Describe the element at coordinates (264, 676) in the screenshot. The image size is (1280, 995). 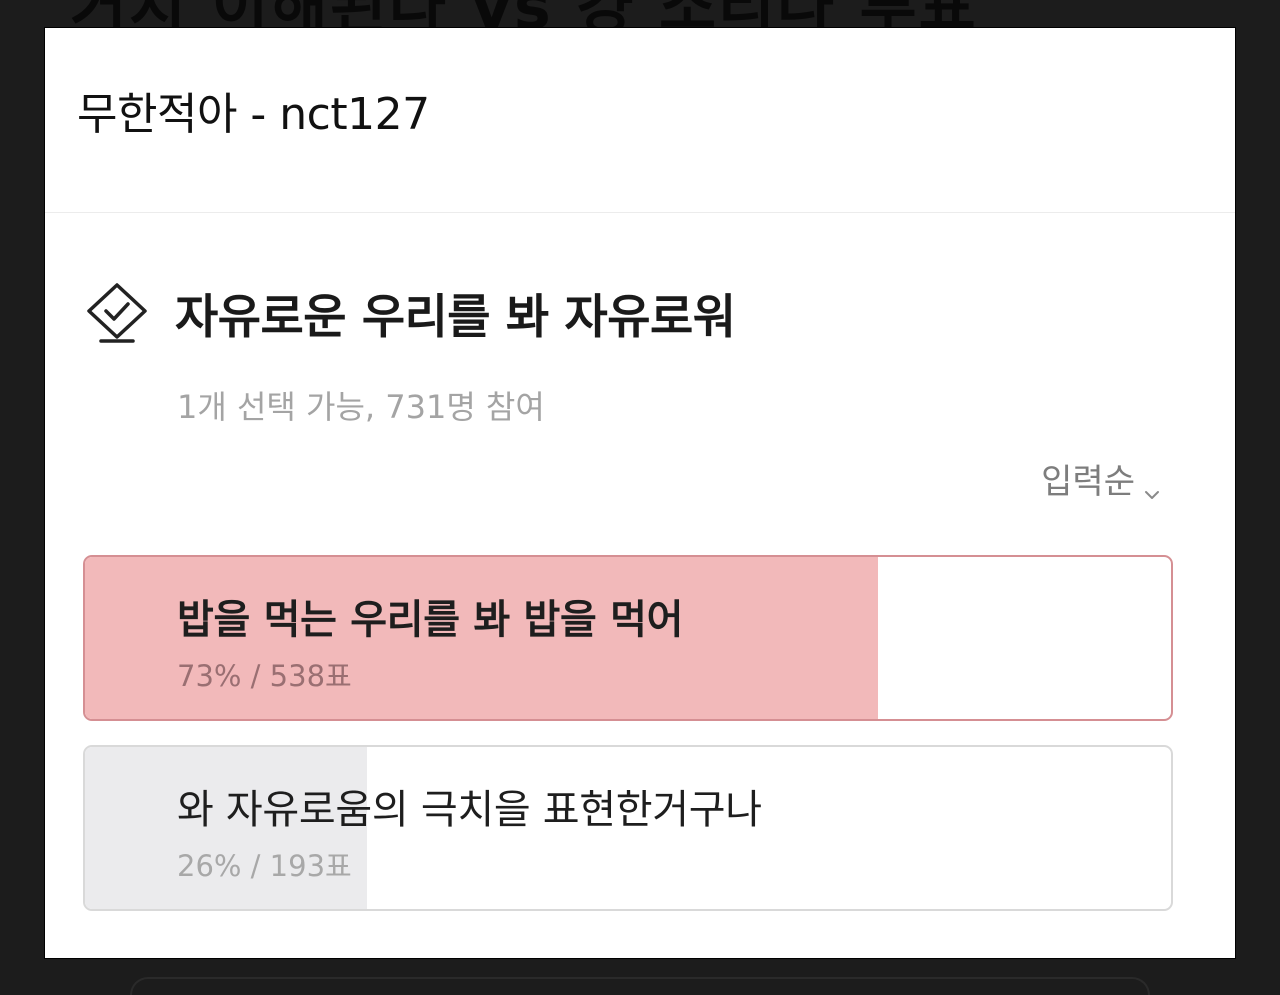
I see `poll-option-stats: 73% / 538표` at that location.